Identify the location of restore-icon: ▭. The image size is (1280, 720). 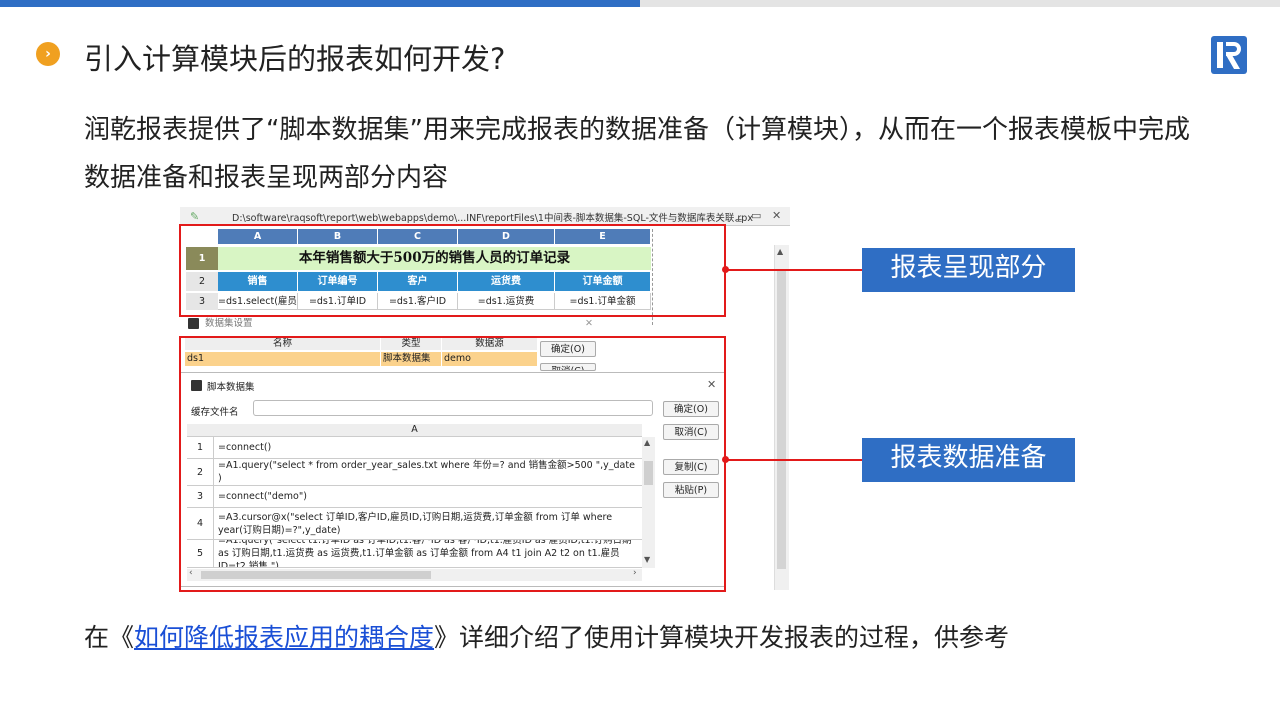
(756, 215).